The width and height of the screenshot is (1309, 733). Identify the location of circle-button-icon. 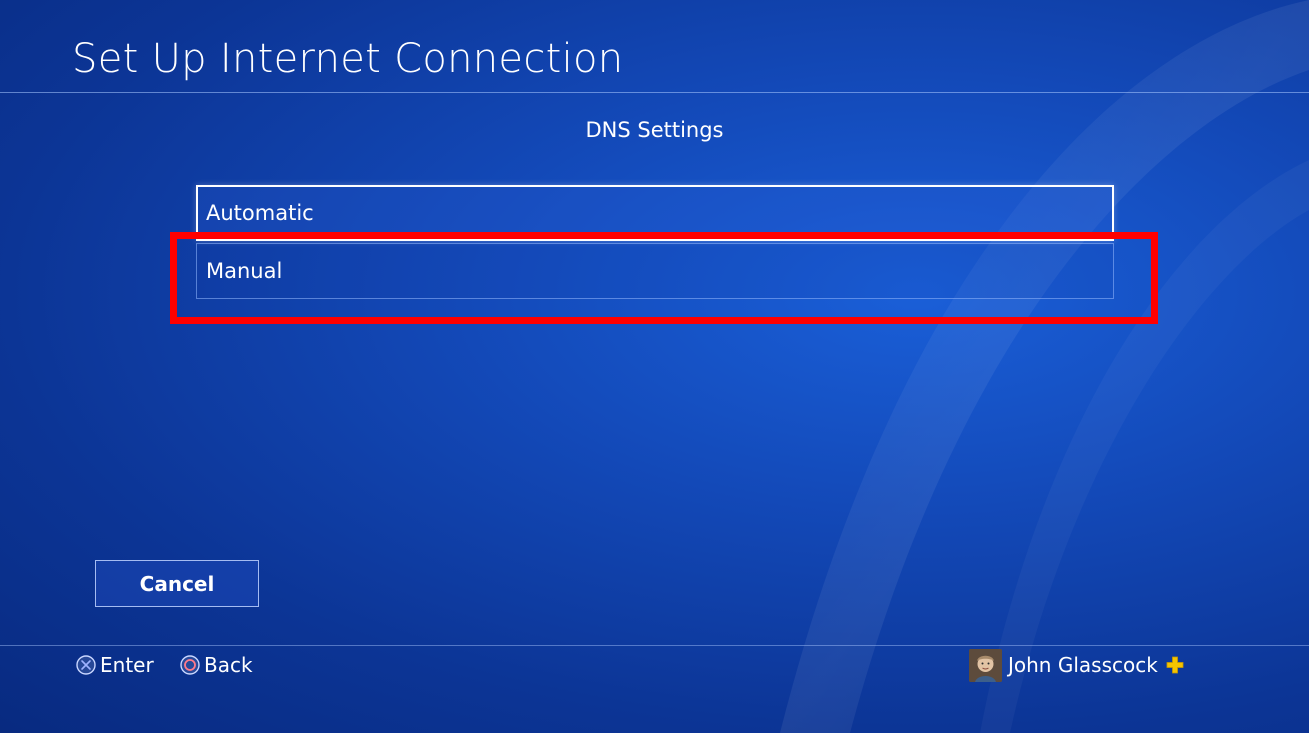
(190, 665).